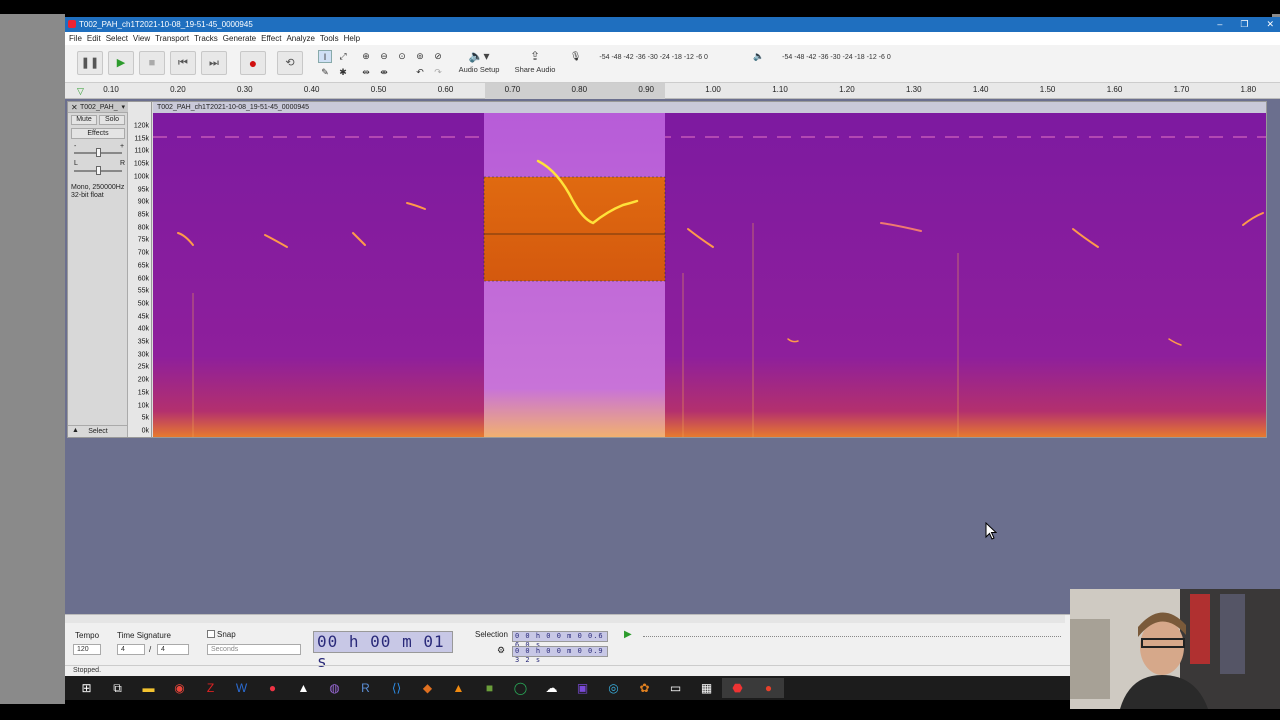  What do you see at coordinates (112, 120) in the screenshot?
I see `solo-button: Solo` at bounding box center [112, 120].